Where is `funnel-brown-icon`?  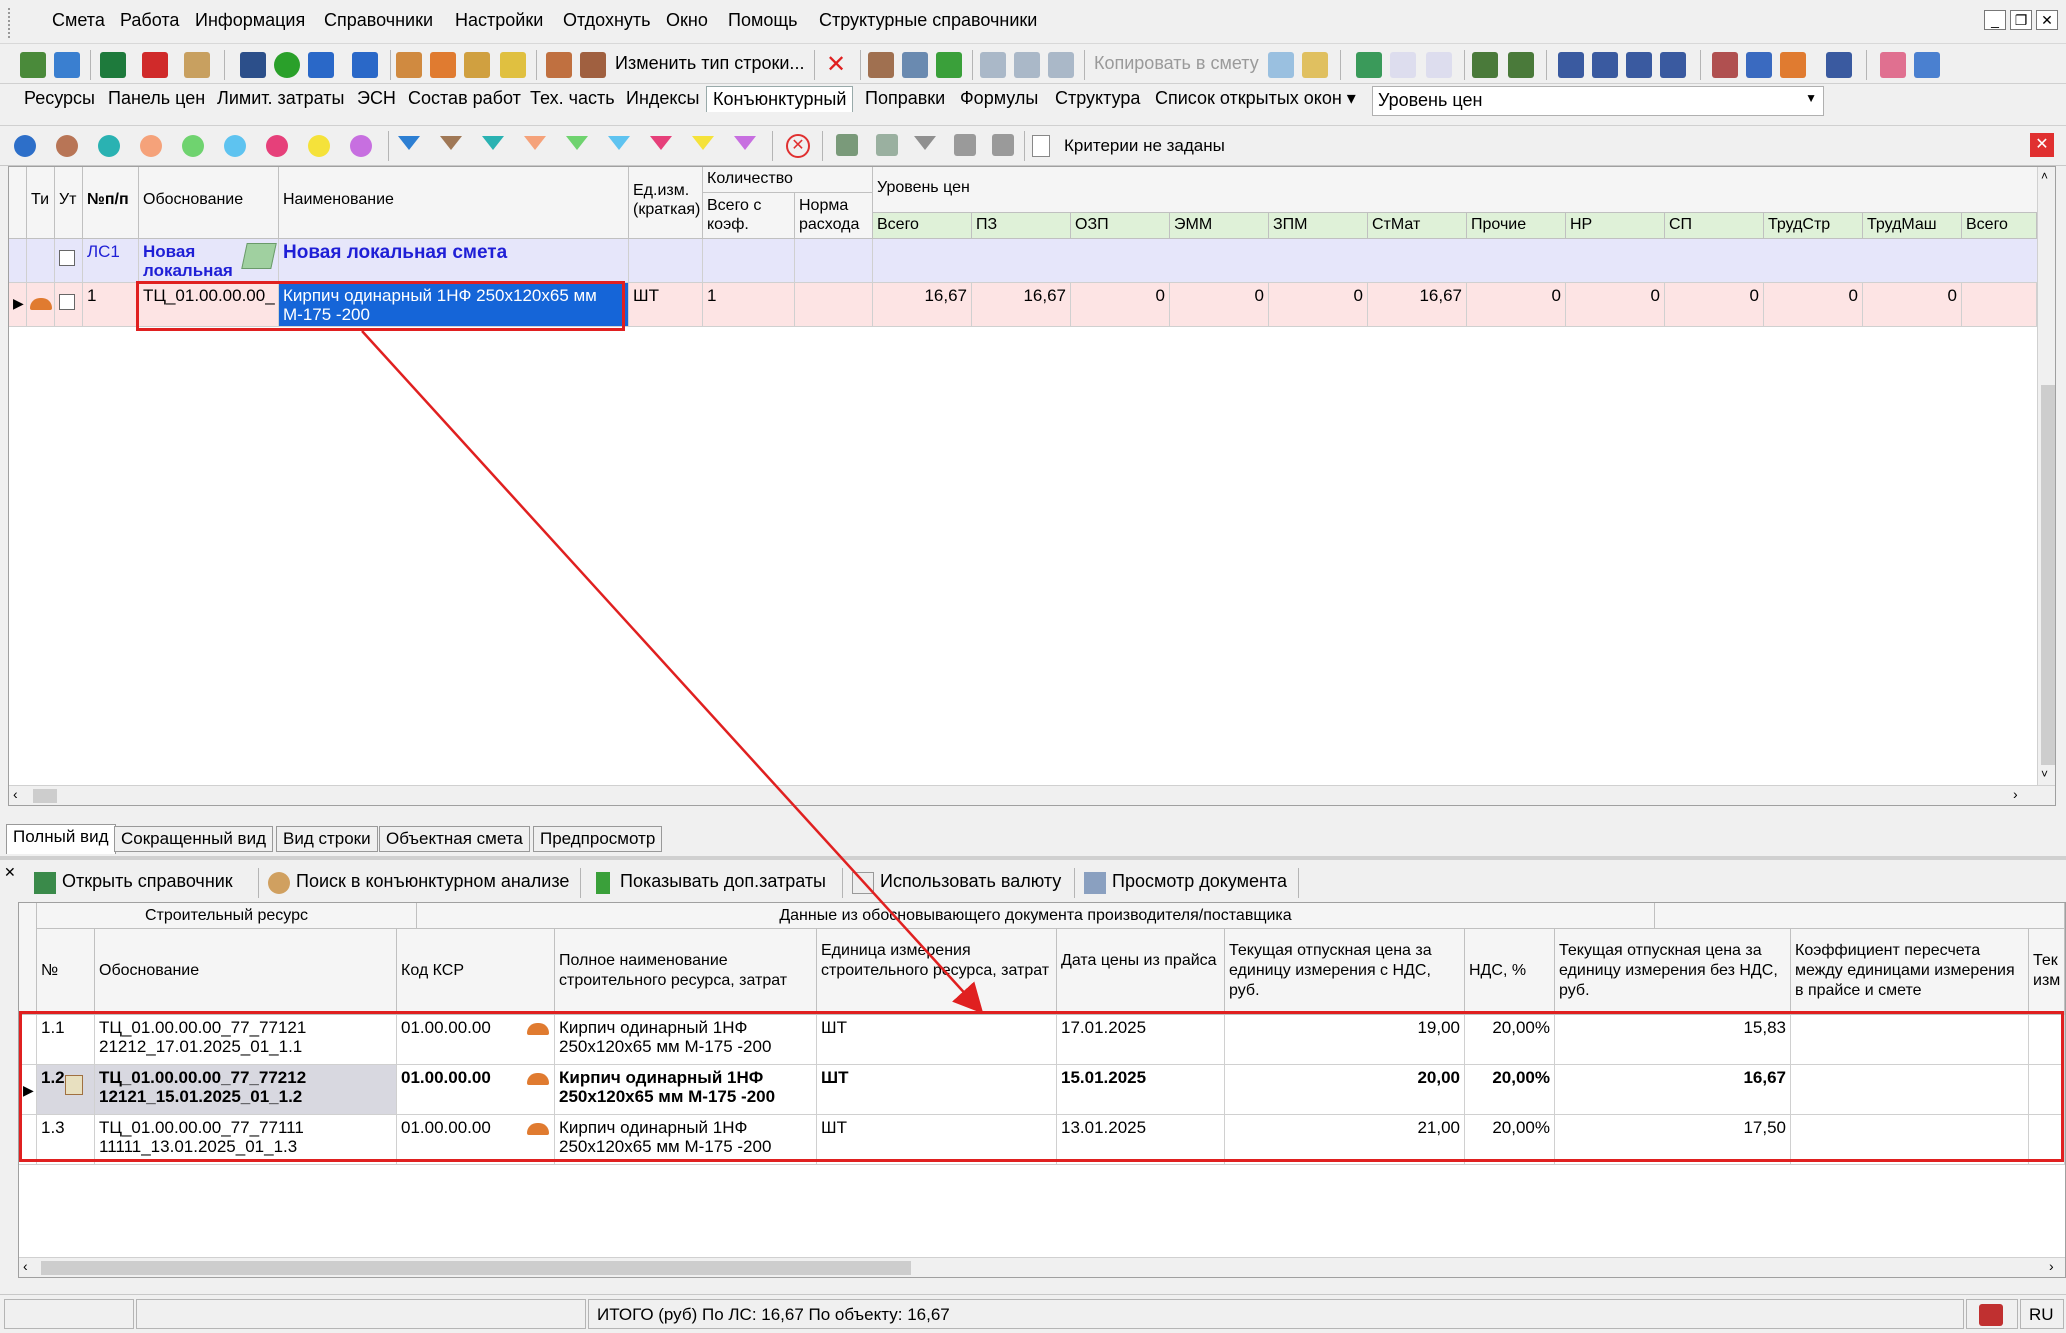 funnel-brown-icon is located at coordinates (451, 143).